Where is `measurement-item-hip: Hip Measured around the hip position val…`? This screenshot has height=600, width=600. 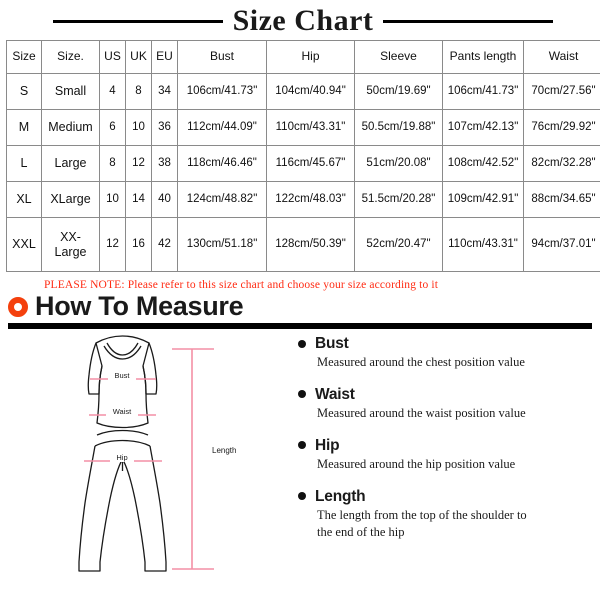 measurement-item-hip: Hip Measured around the hip position val… is located at coordinates (446, 455).